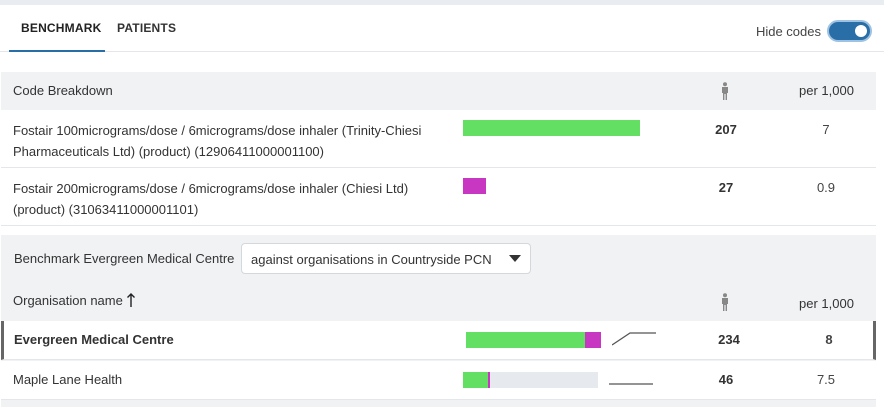  What do you see at coordinates (68, 379) in the screenshot?
I see `organisation-name: Maple Lane Health` at bounding box center [68, 379].